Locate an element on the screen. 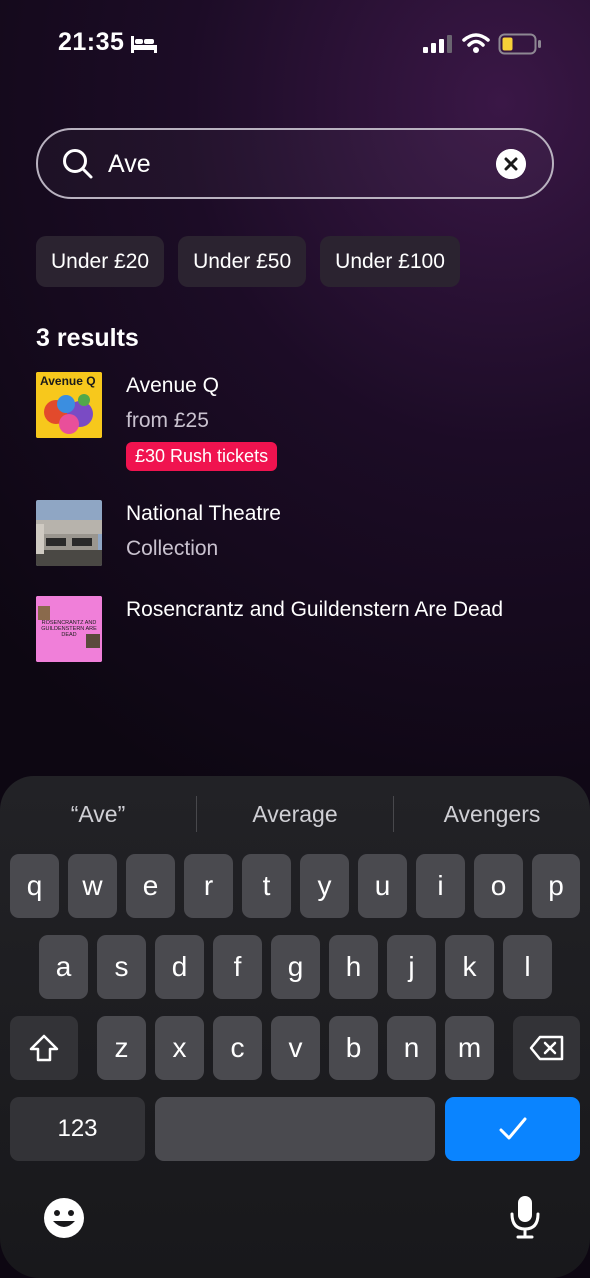 This screenshot has height=1278, width=590. key-y: y is located at coordinates (324, 886).